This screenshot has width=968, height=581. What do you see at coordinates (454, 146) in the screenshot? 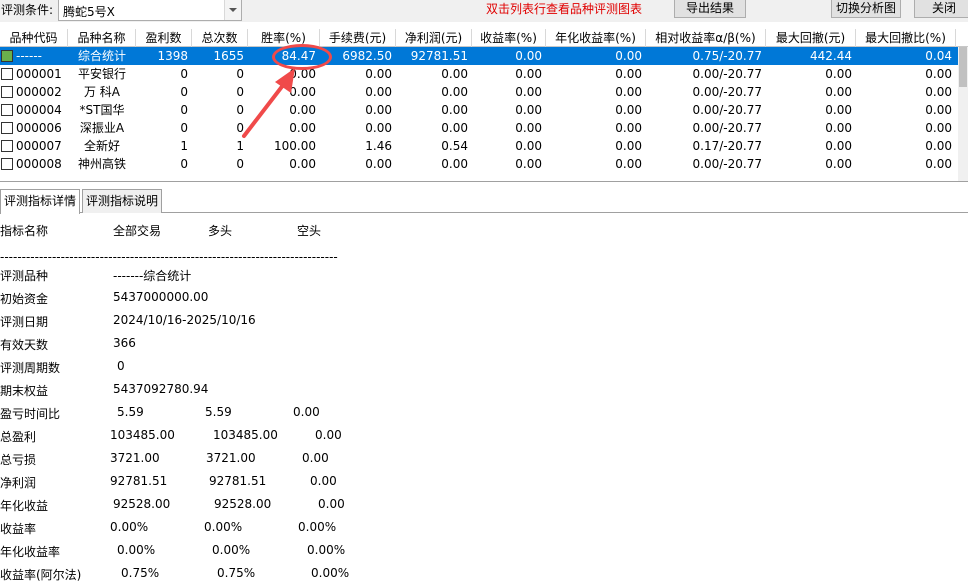
I see `cell-net-profit: 0.54` at bounding box center [454, 146].